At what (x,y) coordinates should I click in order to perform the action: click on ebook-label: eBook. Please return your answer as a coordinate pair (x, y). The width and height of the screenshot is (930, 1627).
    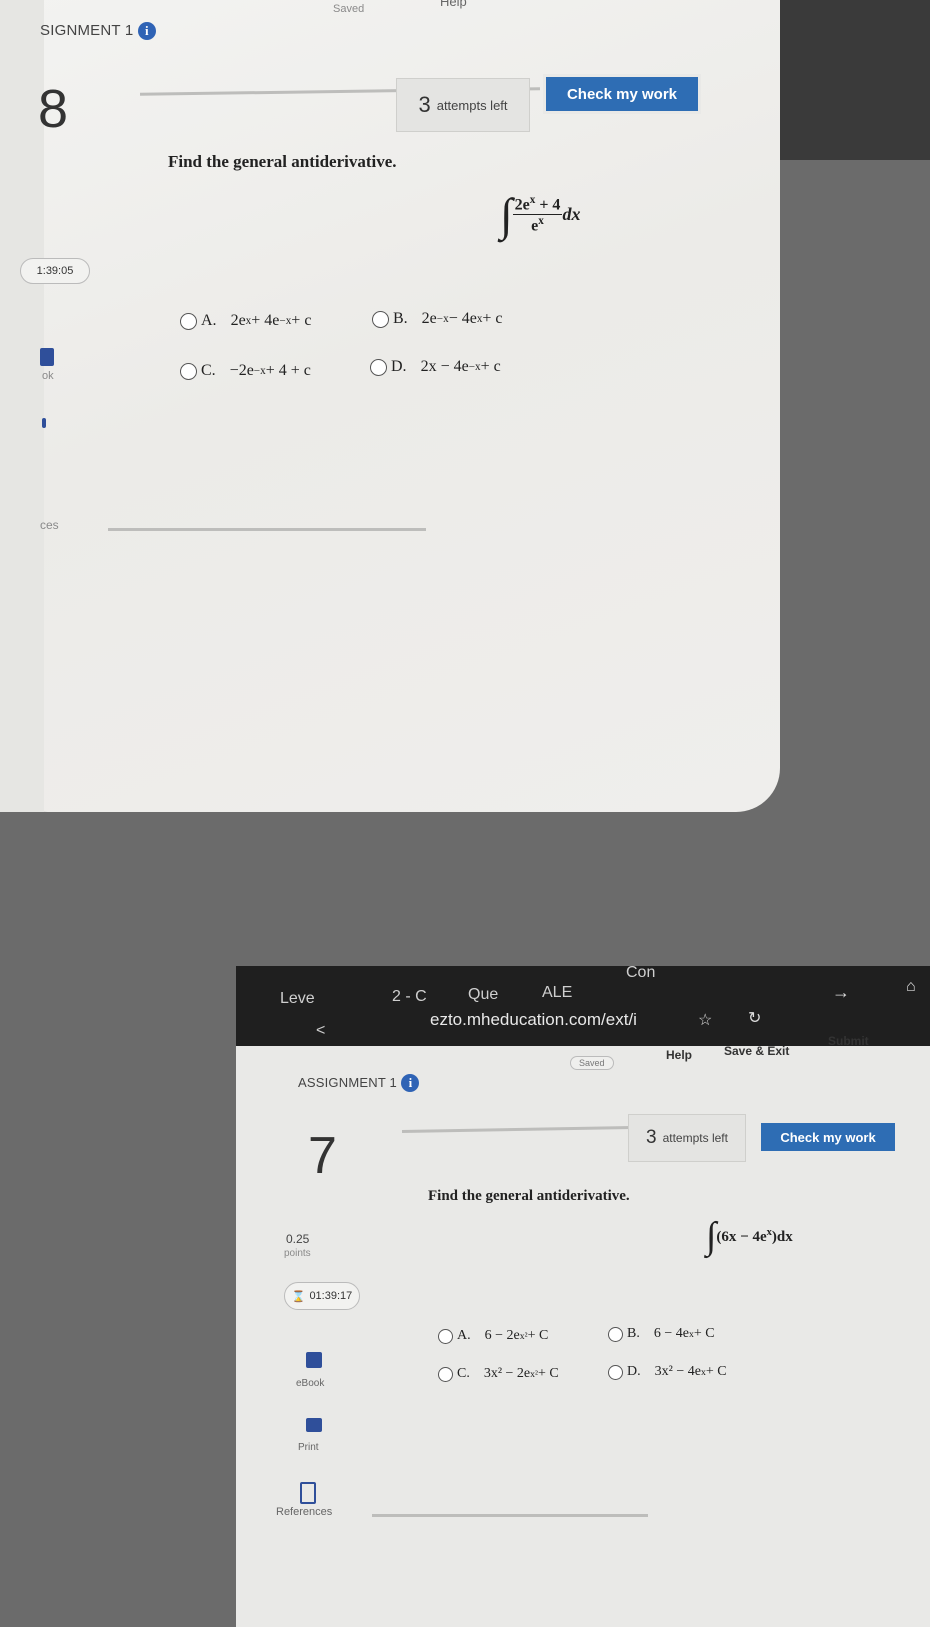
    Looking at the image, I should click on (310, 1383).